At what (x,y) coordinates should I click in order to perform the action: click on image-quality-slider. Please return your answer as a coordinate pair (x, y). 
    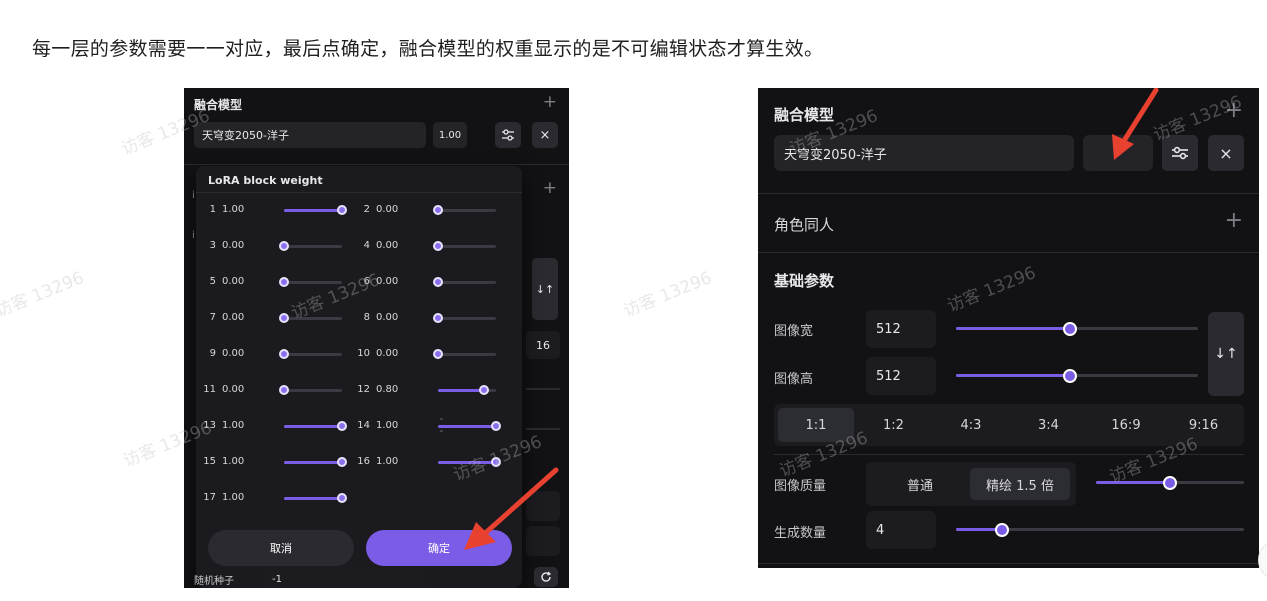
    Looking at the image, I should click on (1170, 483).